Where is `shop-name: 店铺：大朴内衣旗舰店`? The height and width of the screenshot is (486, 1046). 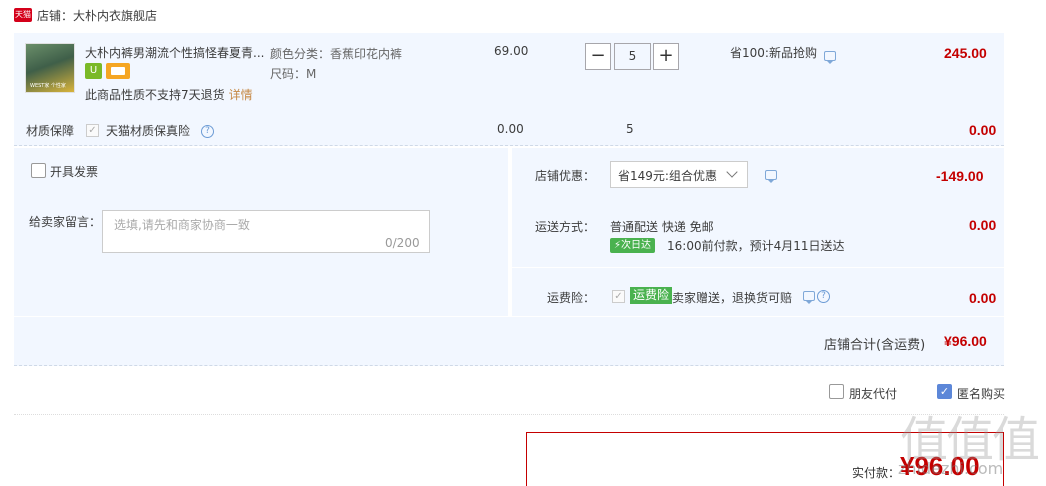
shop-name: 店铺：大朴内衣旗舰店 is located at coordinates (97, 15).